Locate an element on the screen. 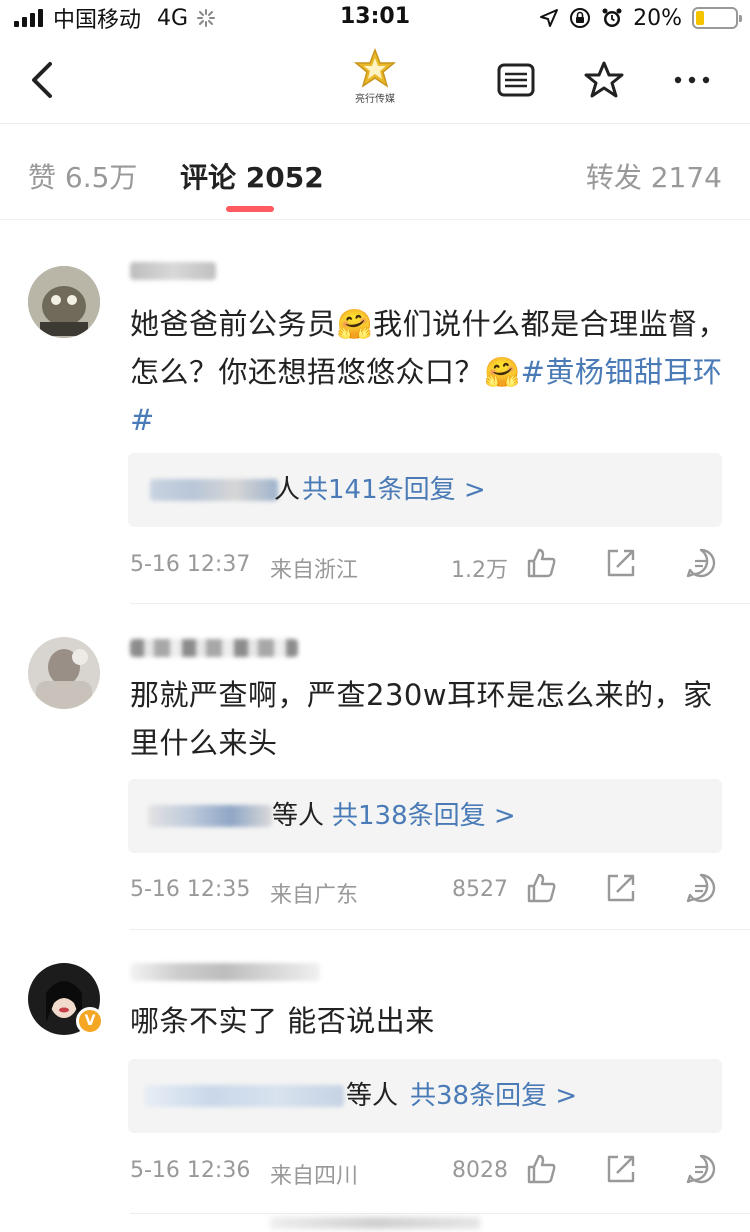 The image size is (750, 1232). logo-text: 亮行传媒 is located at coordinates (375, 99).